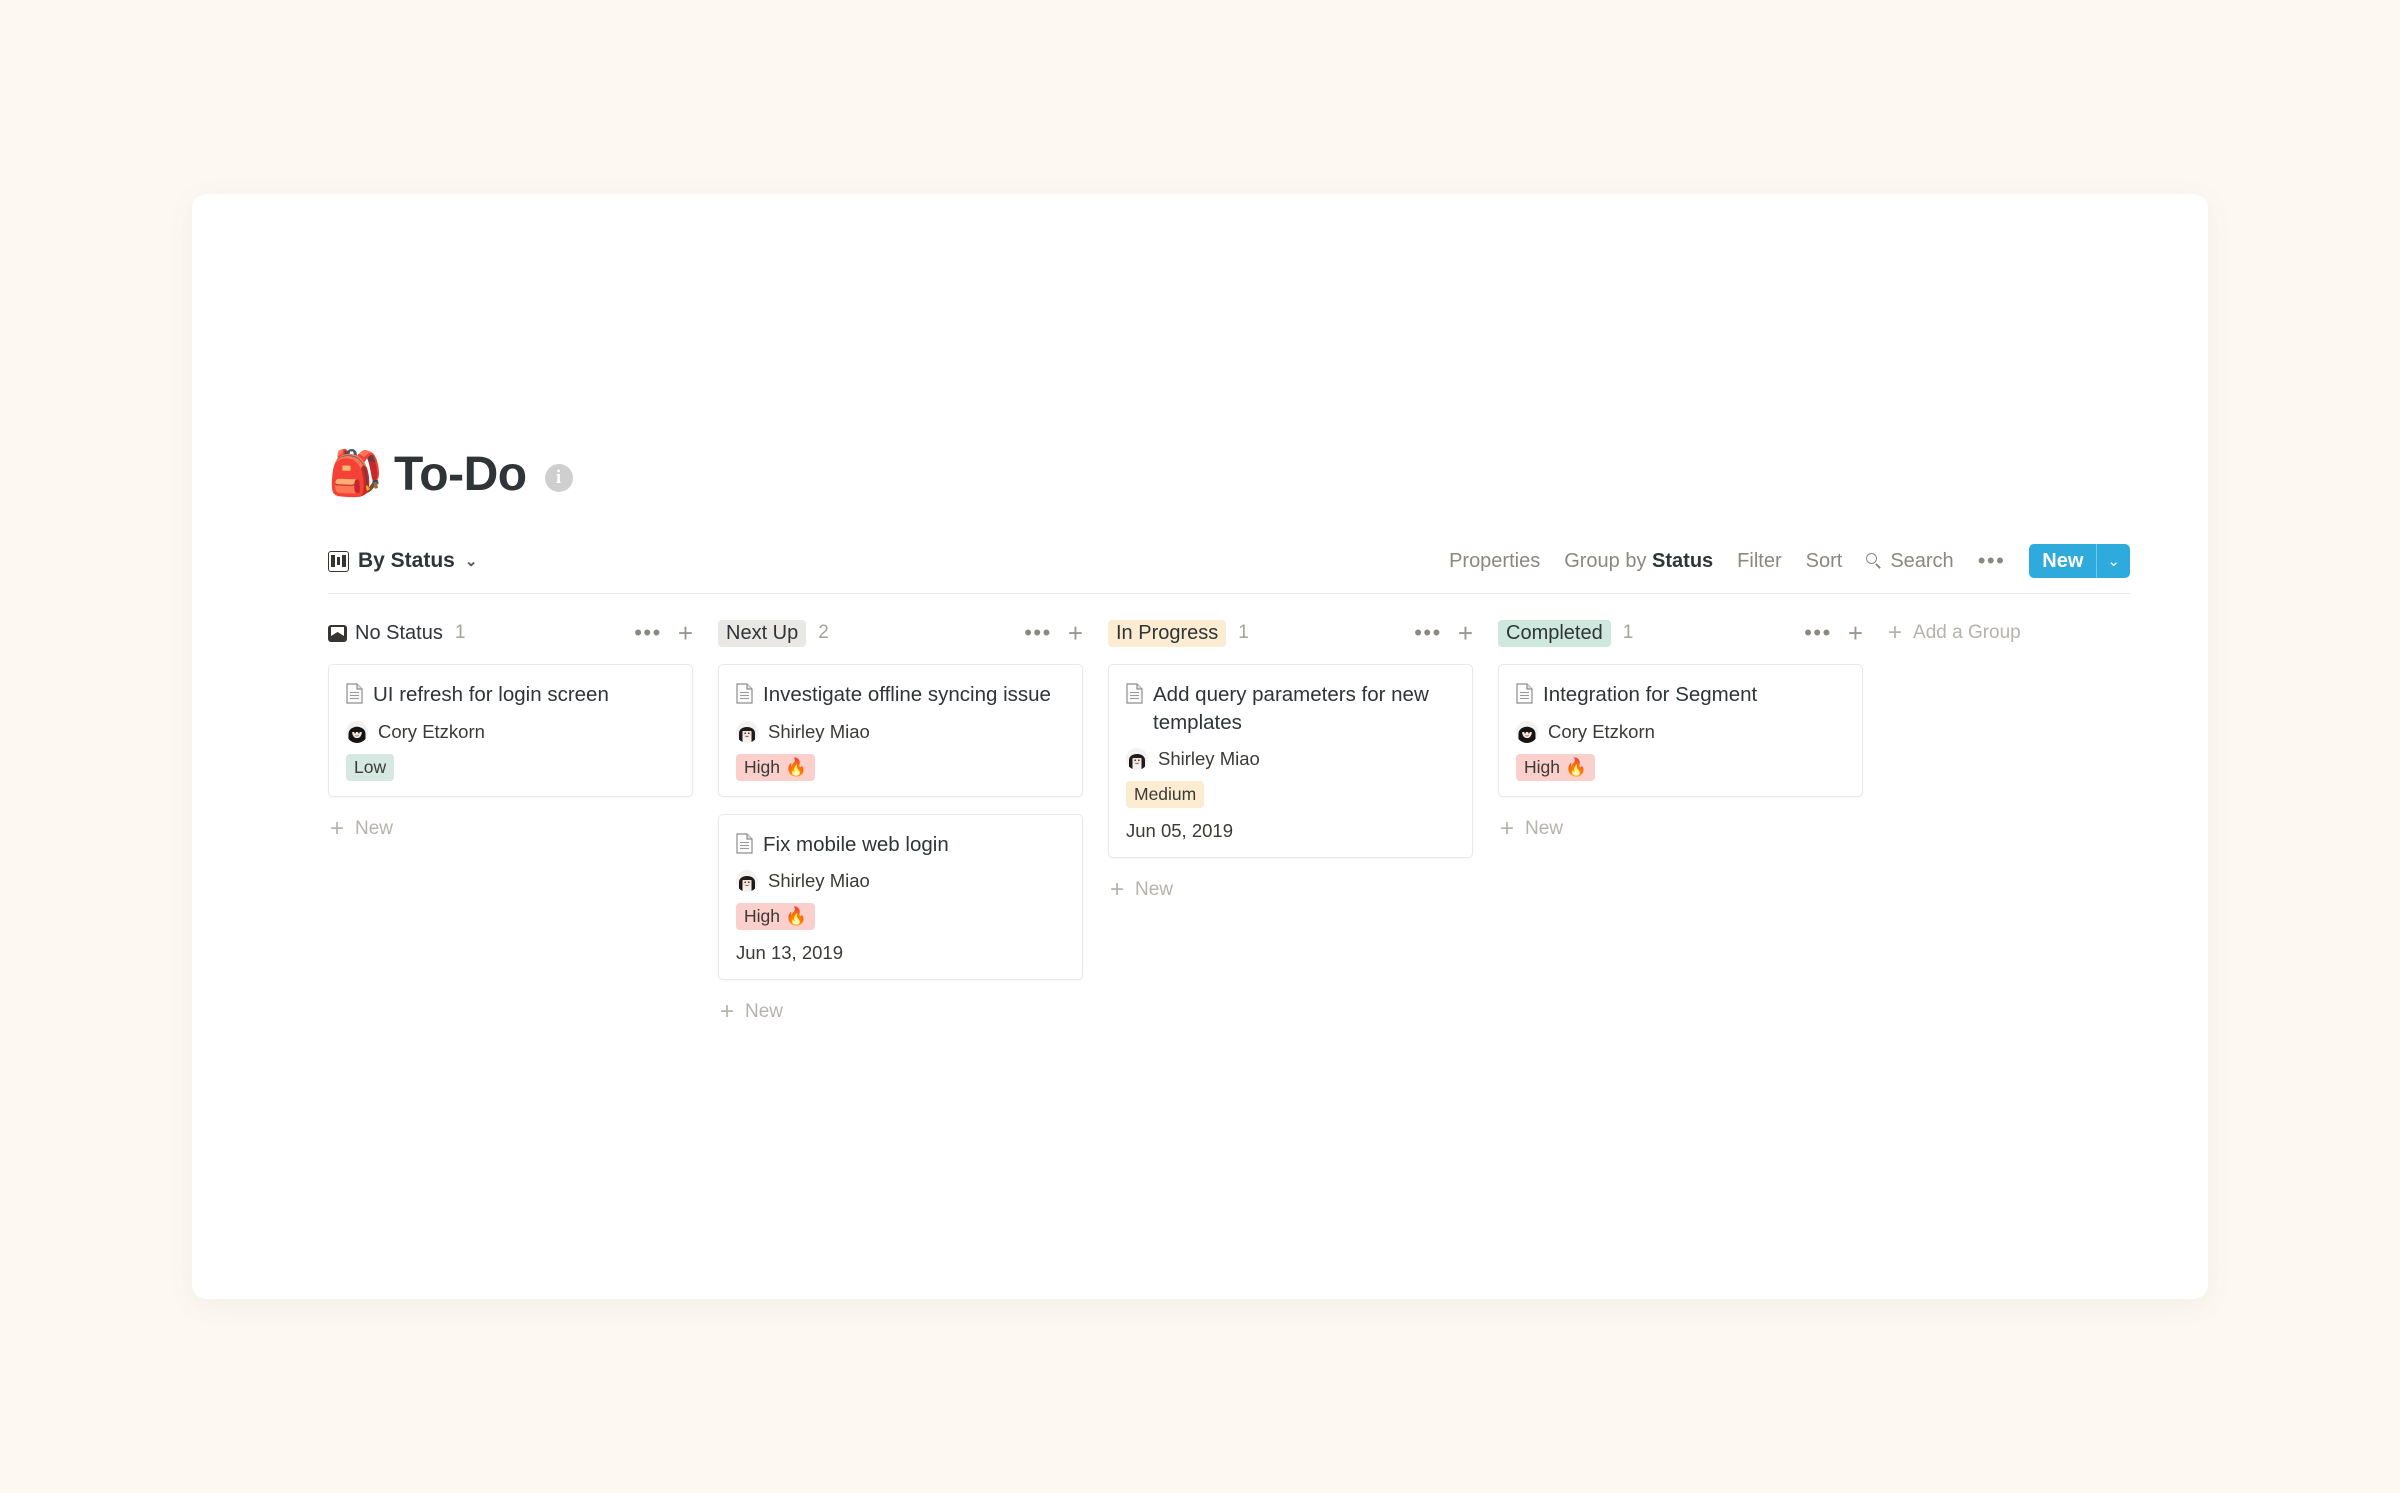  What do you see at coordinates (338, 561) in the screenshot?
I see `board-view-icon` at bounding box center [338, 561].